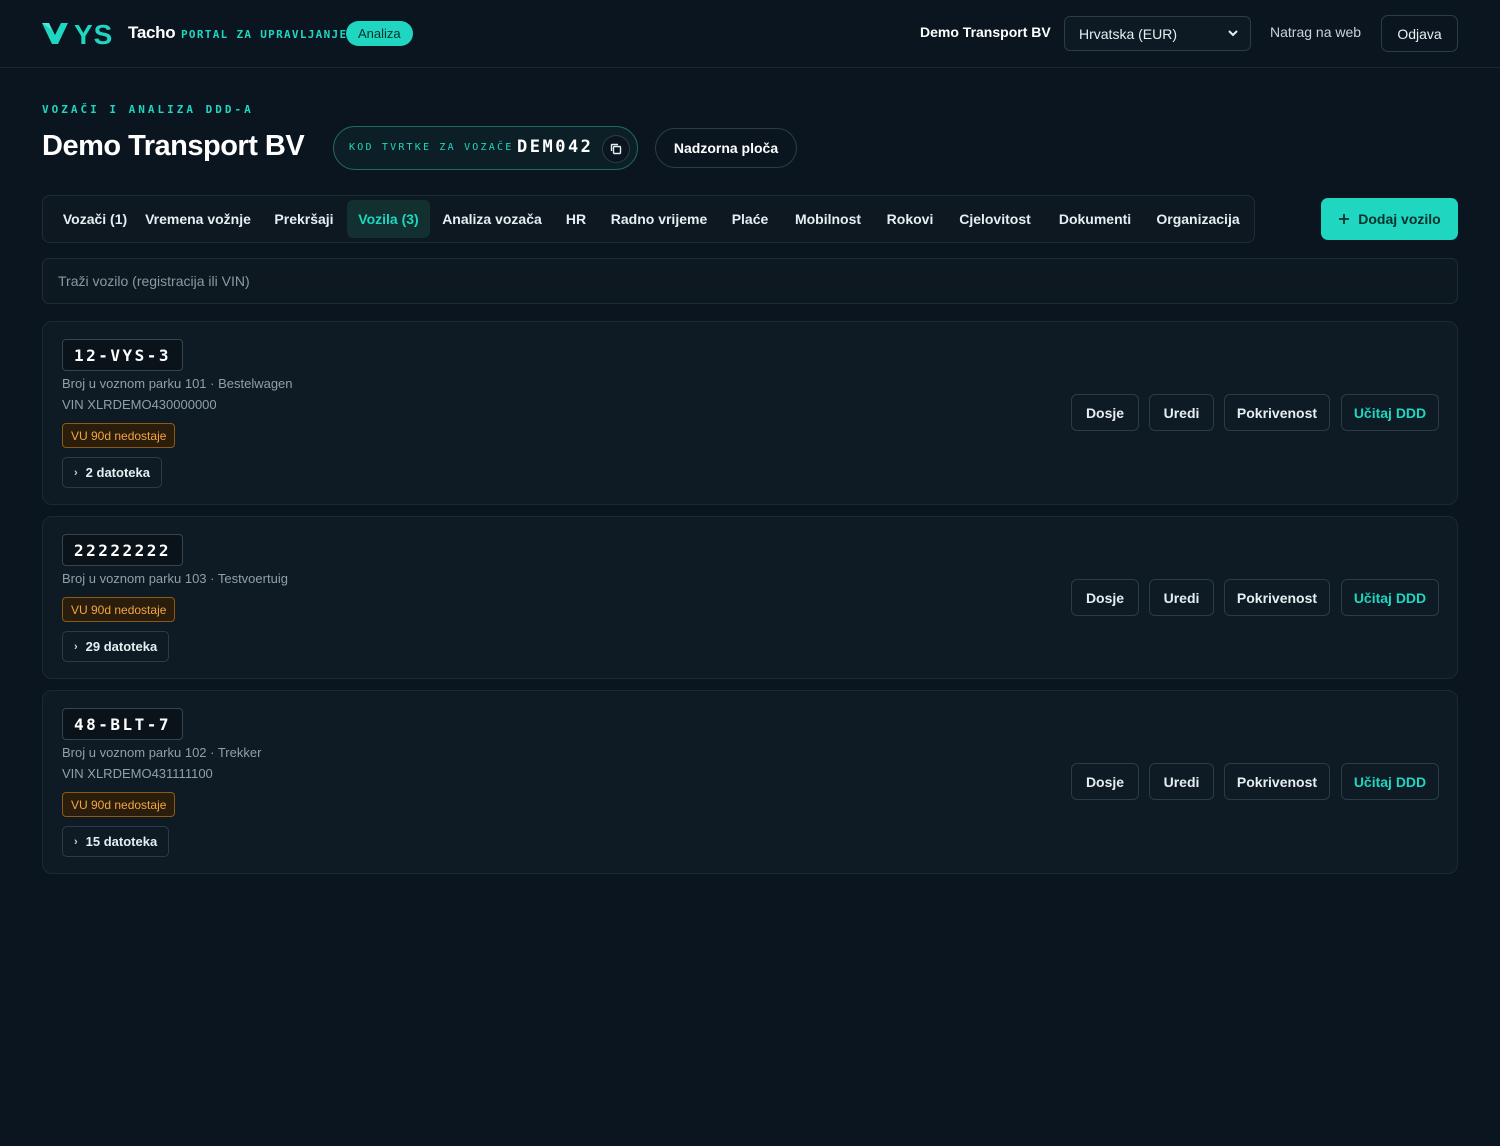  I want to click on files-count: 15 datoteka, so click(121, 841).